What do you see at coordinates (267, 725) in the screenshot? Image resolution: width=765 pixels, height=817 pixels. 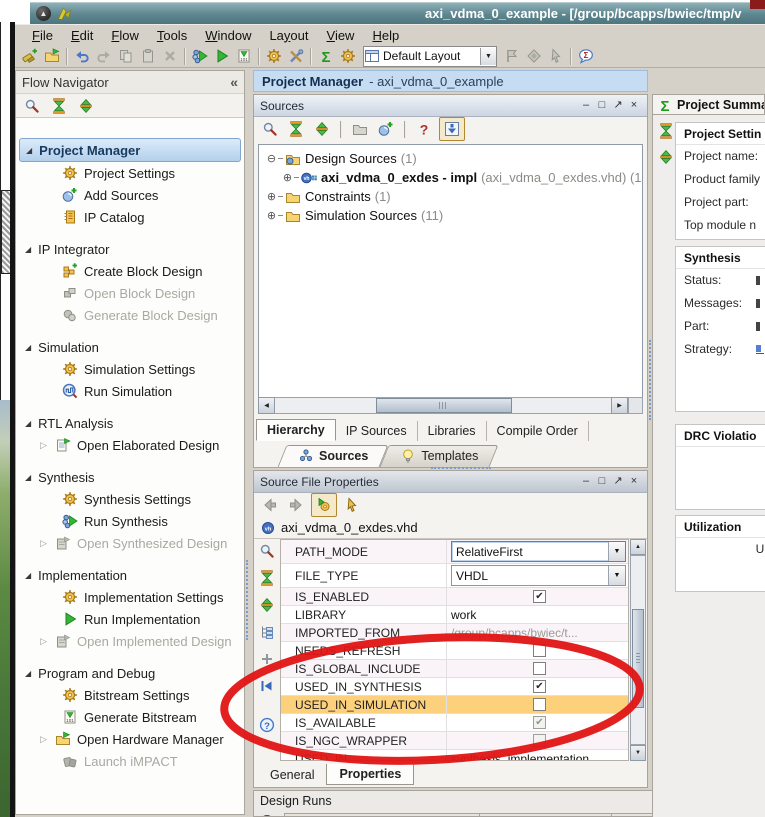 I see `help-button: ?` at bounding box center [267, 725].